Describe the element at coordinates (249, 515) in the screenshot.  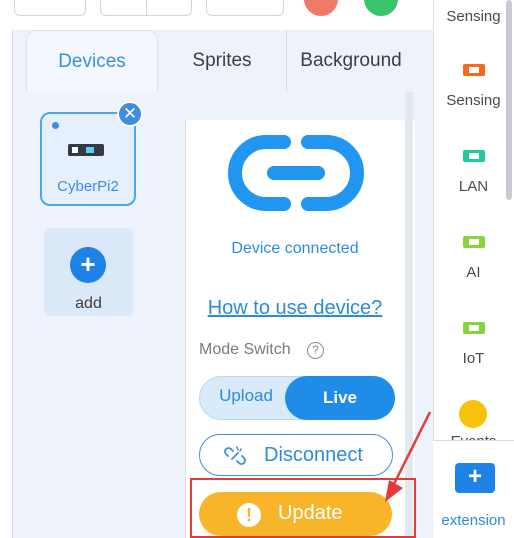
I see `exclamation-icon: !` at that location.